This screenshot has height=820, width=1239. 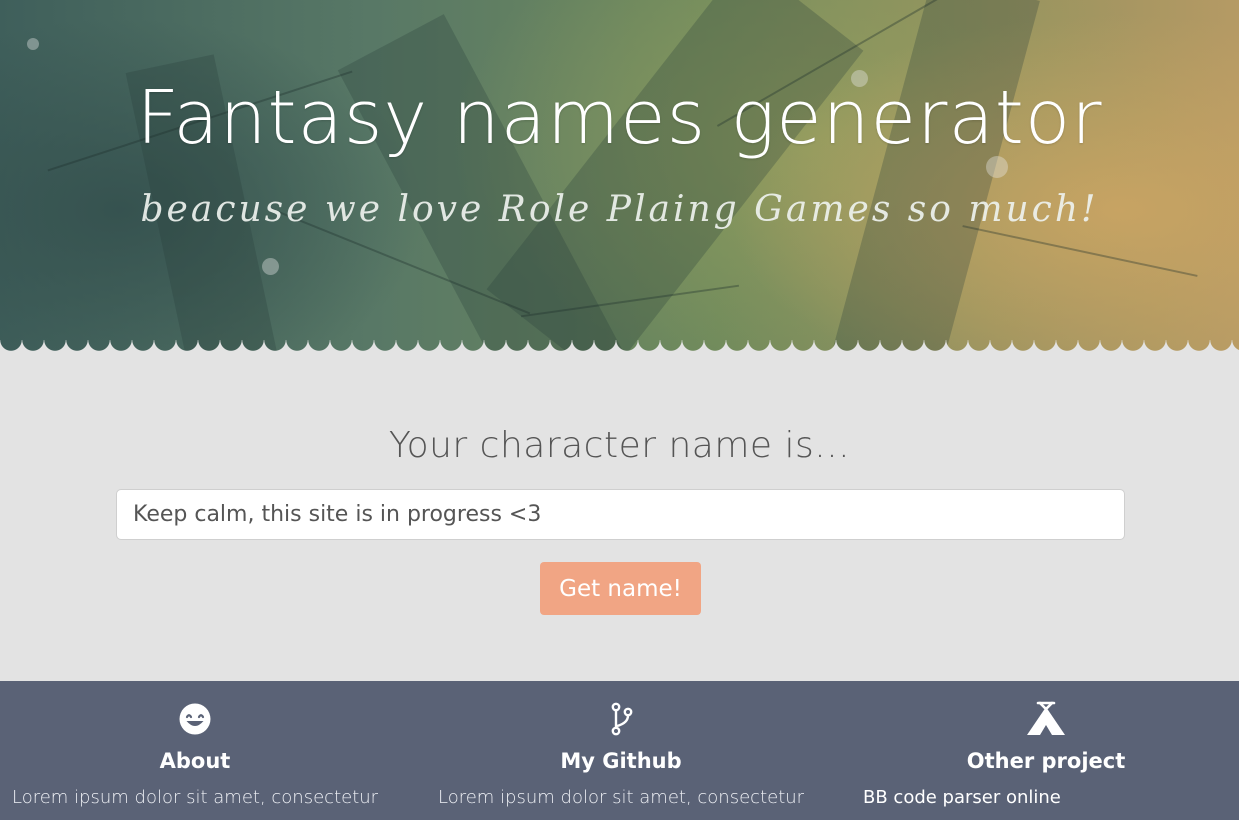 What do you see at coordinates (195, 797) in the screenshot?
I see `about-text: Lorem ipsum dolor sit amet, consectetur` at bounding box center [195, 797].